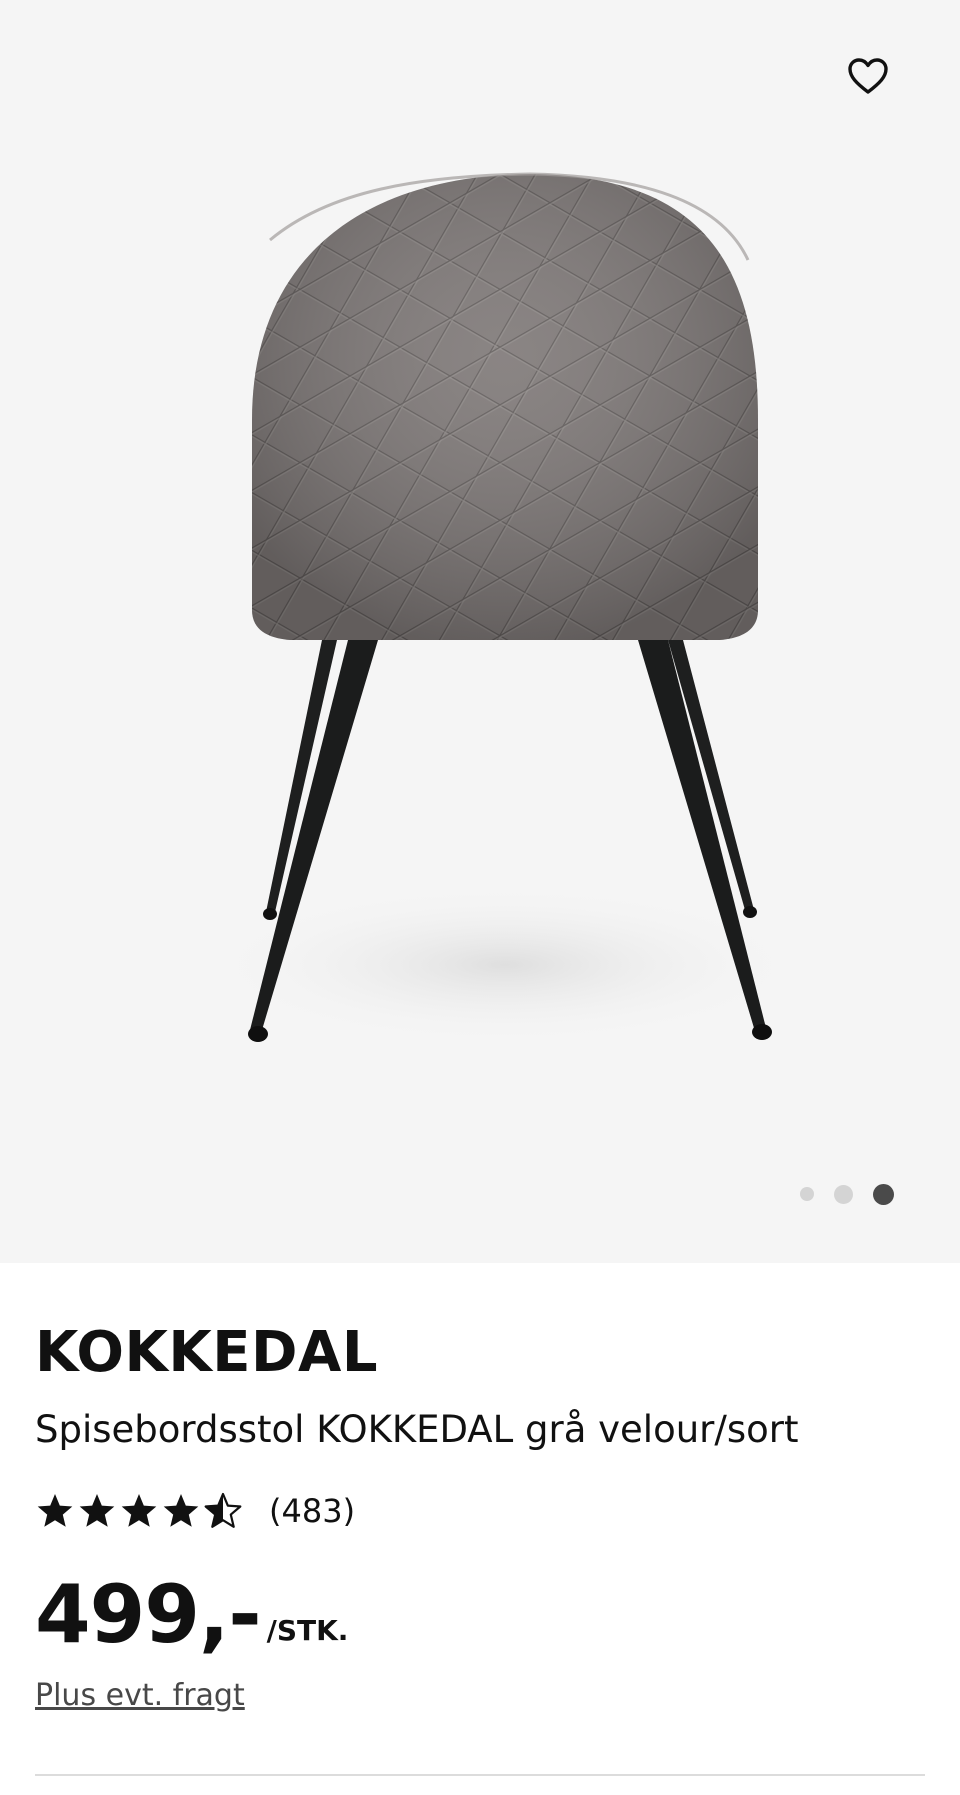 Image resolution: width=960 pixels, height=1795 pixels. I want to click on product-rating: (483), so click(195, 1511).